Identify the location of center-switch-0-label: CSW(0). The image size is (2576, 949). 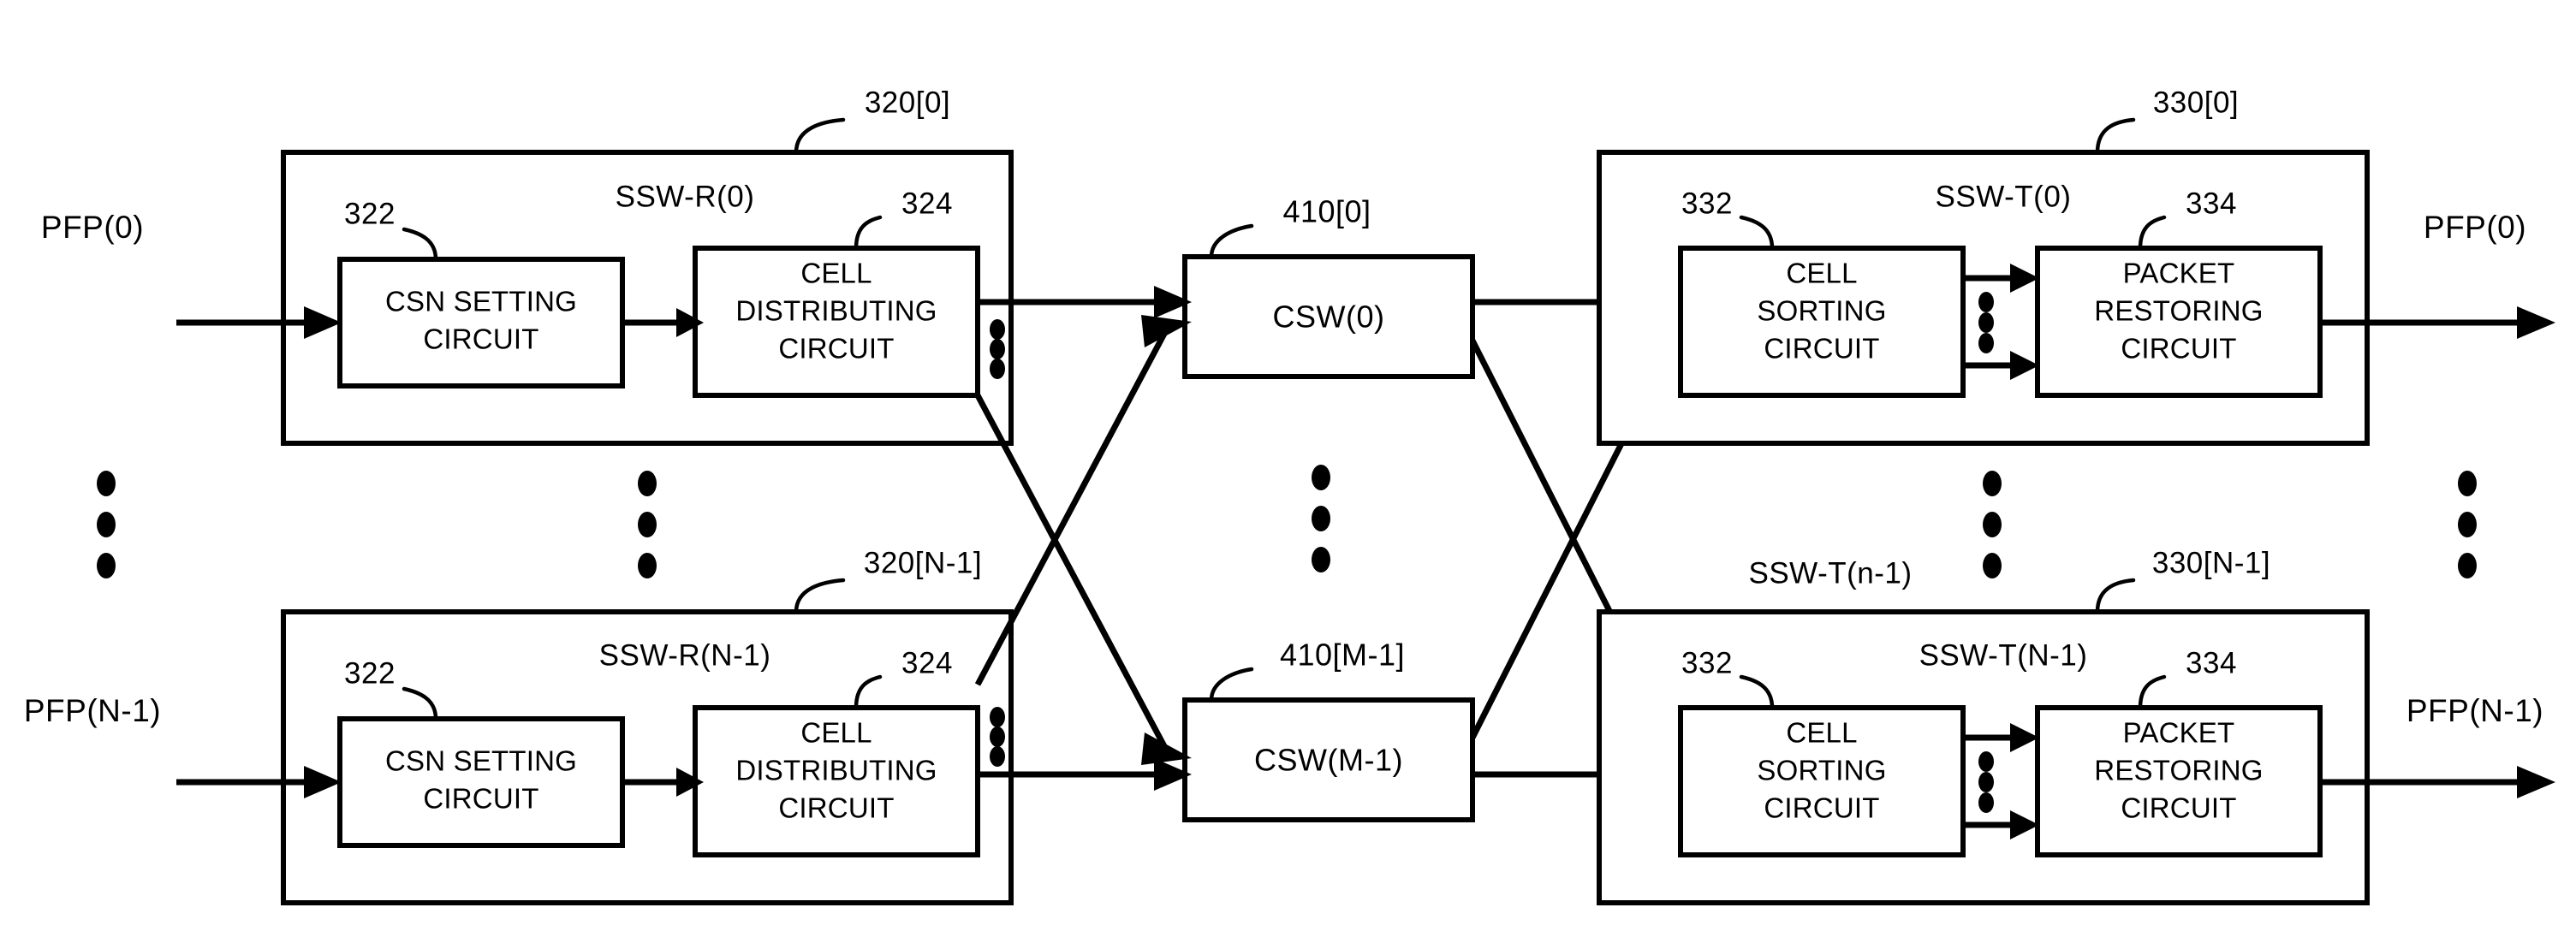
(1329, 317).